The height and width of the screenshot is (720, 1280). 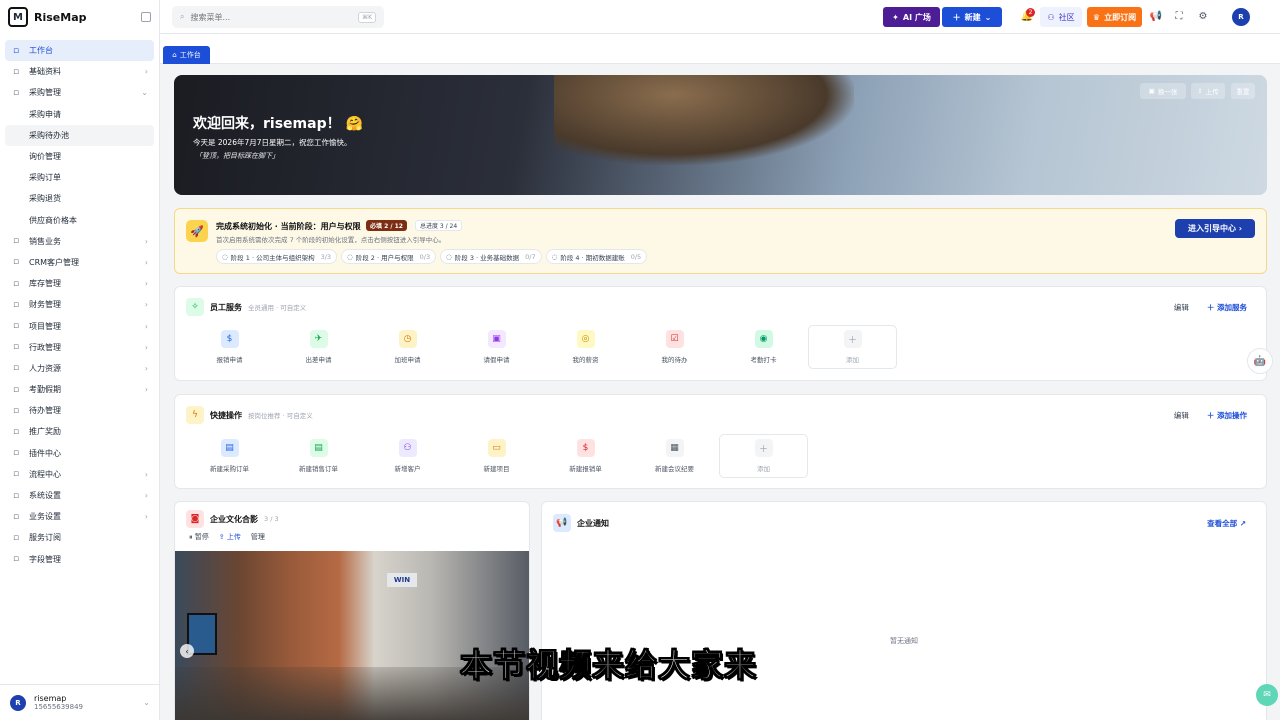 What do you see at coordinates (1226, 523) in the screenshot?
I see `view-all-link: 查看全部 ↗` at bounding box center [1226, 523].